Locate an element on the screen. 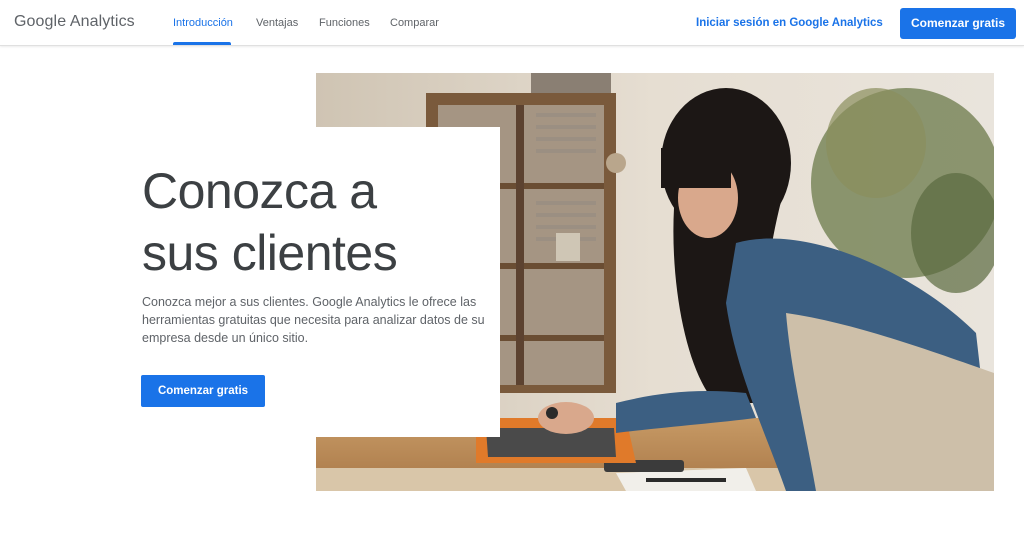 The image size is (1024, 535). nav-tab-ventajas: Ventajas is located at coordinates (277, 23).